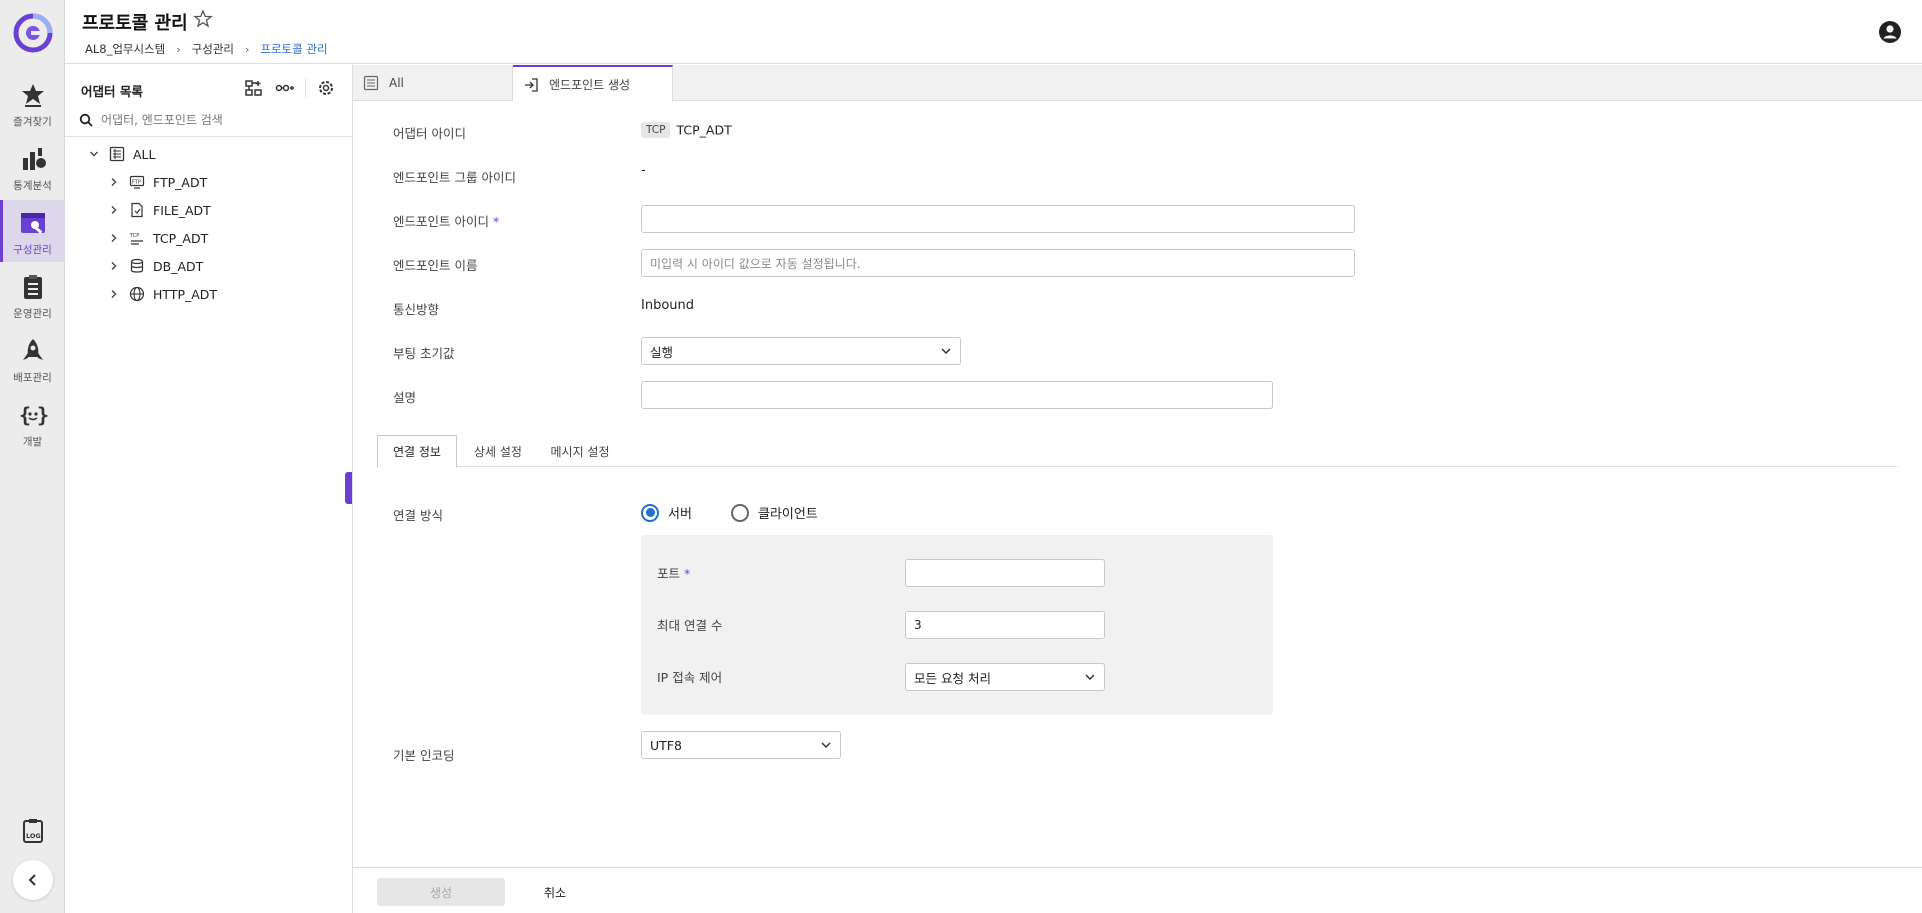 The height and width of the screenshot is (913, 1922). Describe the element at coordinates (396, 83) in the screenshot. I see `tab-label: All` at that location.